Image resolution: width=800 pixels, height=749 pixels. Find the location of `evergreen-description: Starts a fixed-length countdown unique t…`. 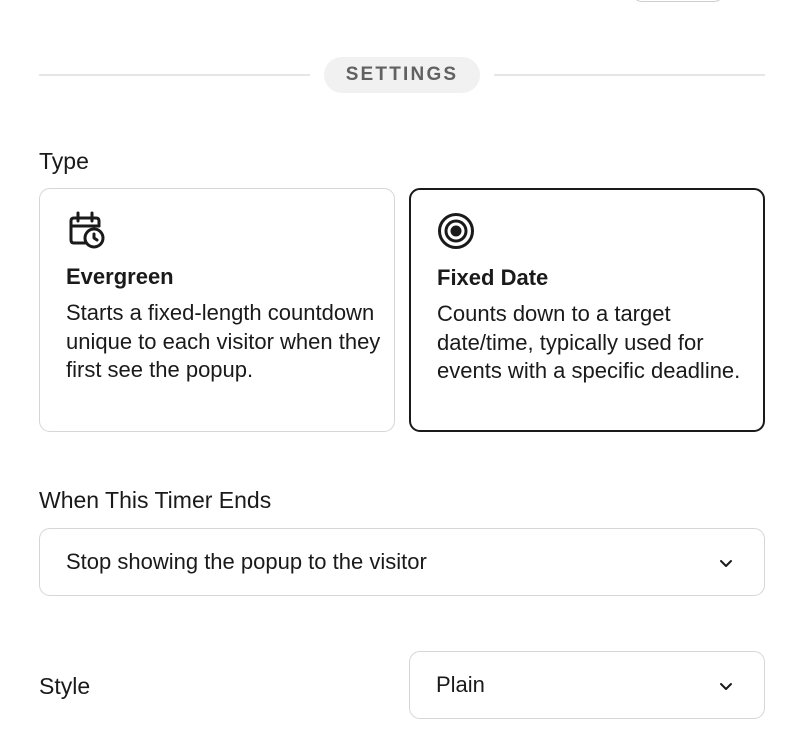

evergreen-description: Starts a fixed-length countdown unique t… is located at coordinates (223, 341).